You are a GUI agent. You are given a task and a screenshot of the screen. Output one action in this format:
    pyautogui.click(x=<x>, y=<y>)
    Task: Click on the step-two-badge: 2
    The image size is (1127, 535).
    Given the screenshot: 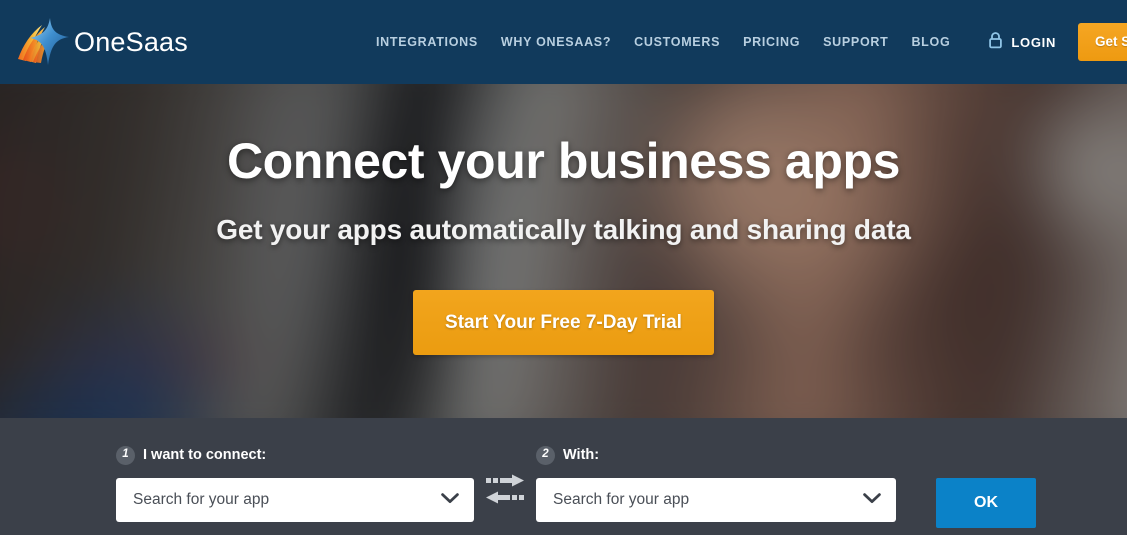 What is the action you would take?
    pyautogui.click(x=545, y=455)
    